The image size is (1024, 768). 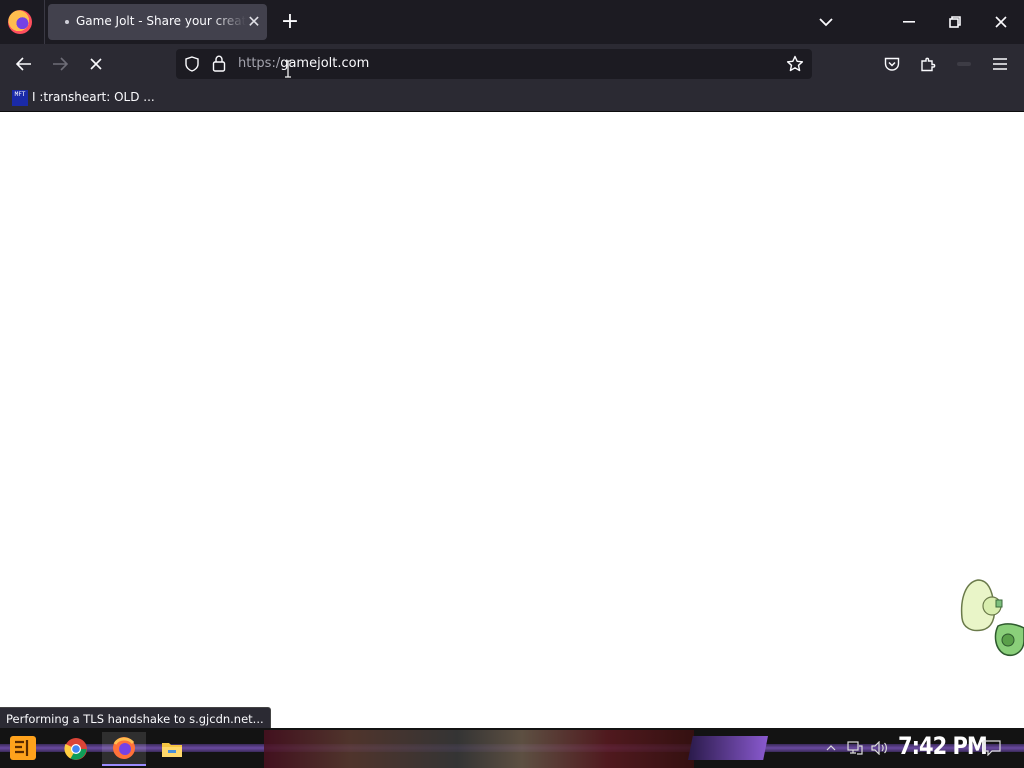 I want to click on lock-icon, so click(x=219, y=63).